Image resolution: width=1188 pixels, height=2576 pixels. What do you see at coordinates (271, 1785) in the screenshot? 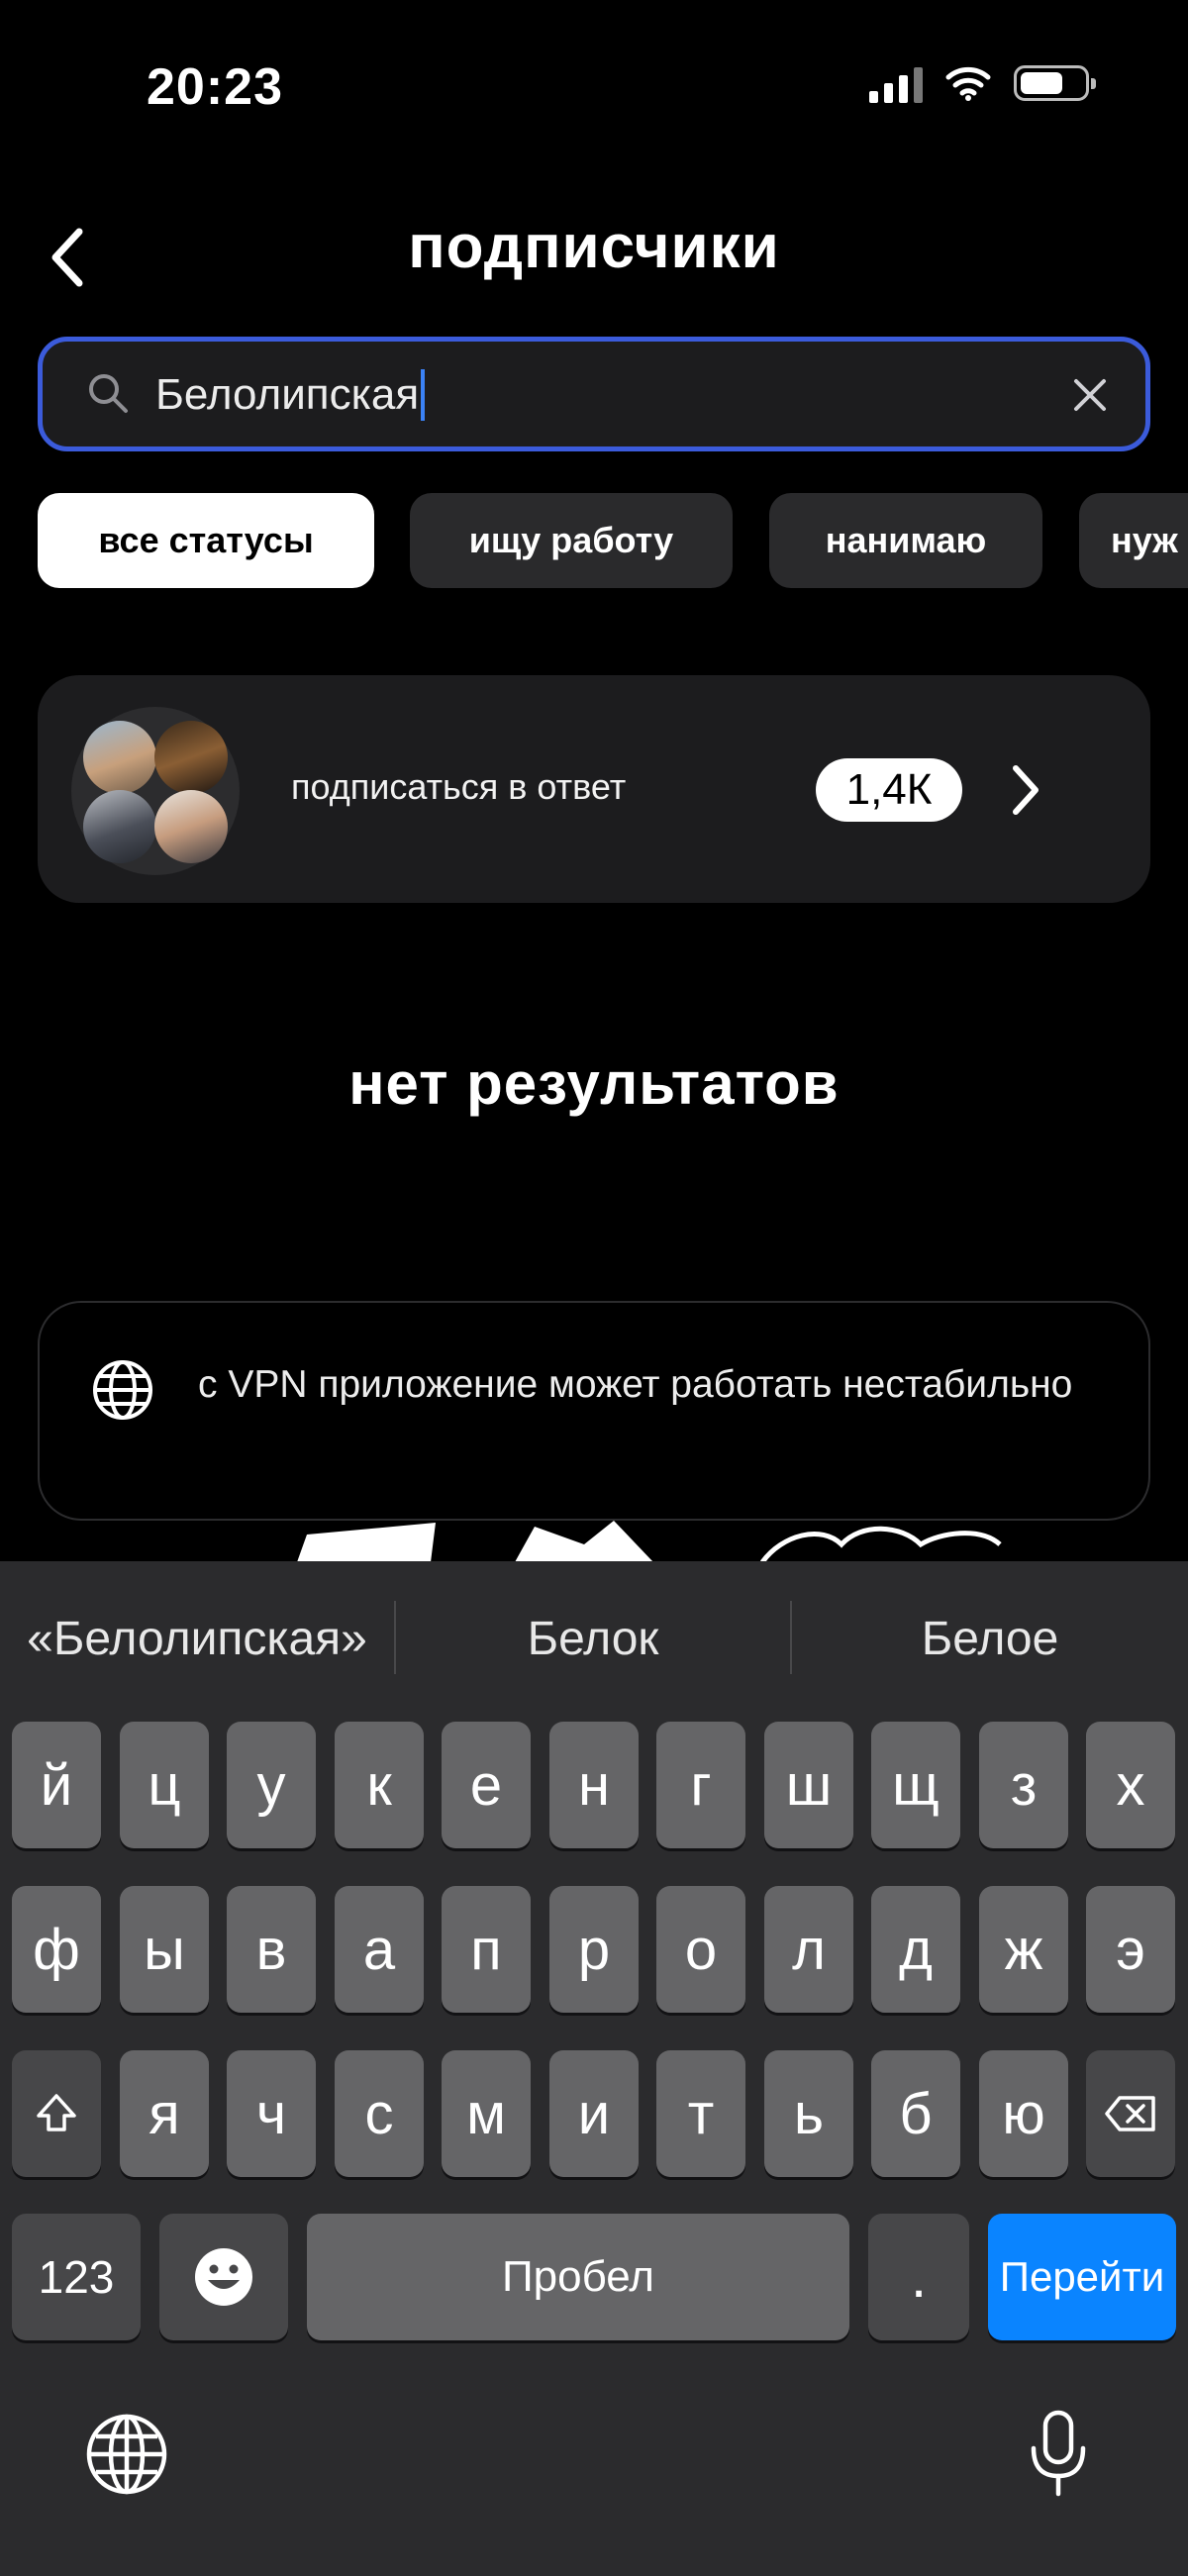
I see `key-у: у` at bounding box center [271, 1785].